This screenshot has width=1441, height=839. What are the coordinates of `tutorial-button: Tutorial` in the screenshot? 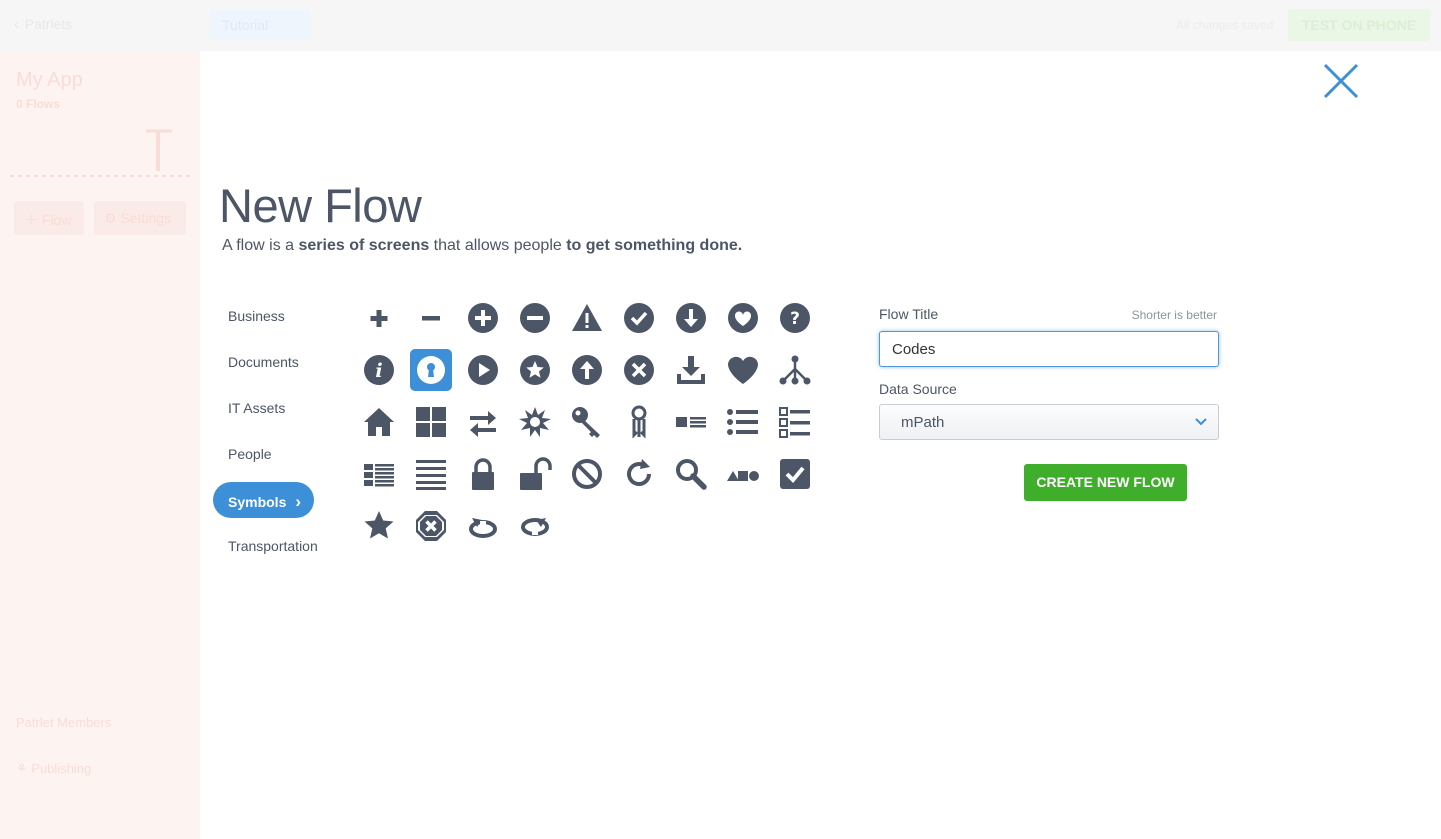 It's located at (260, 25).